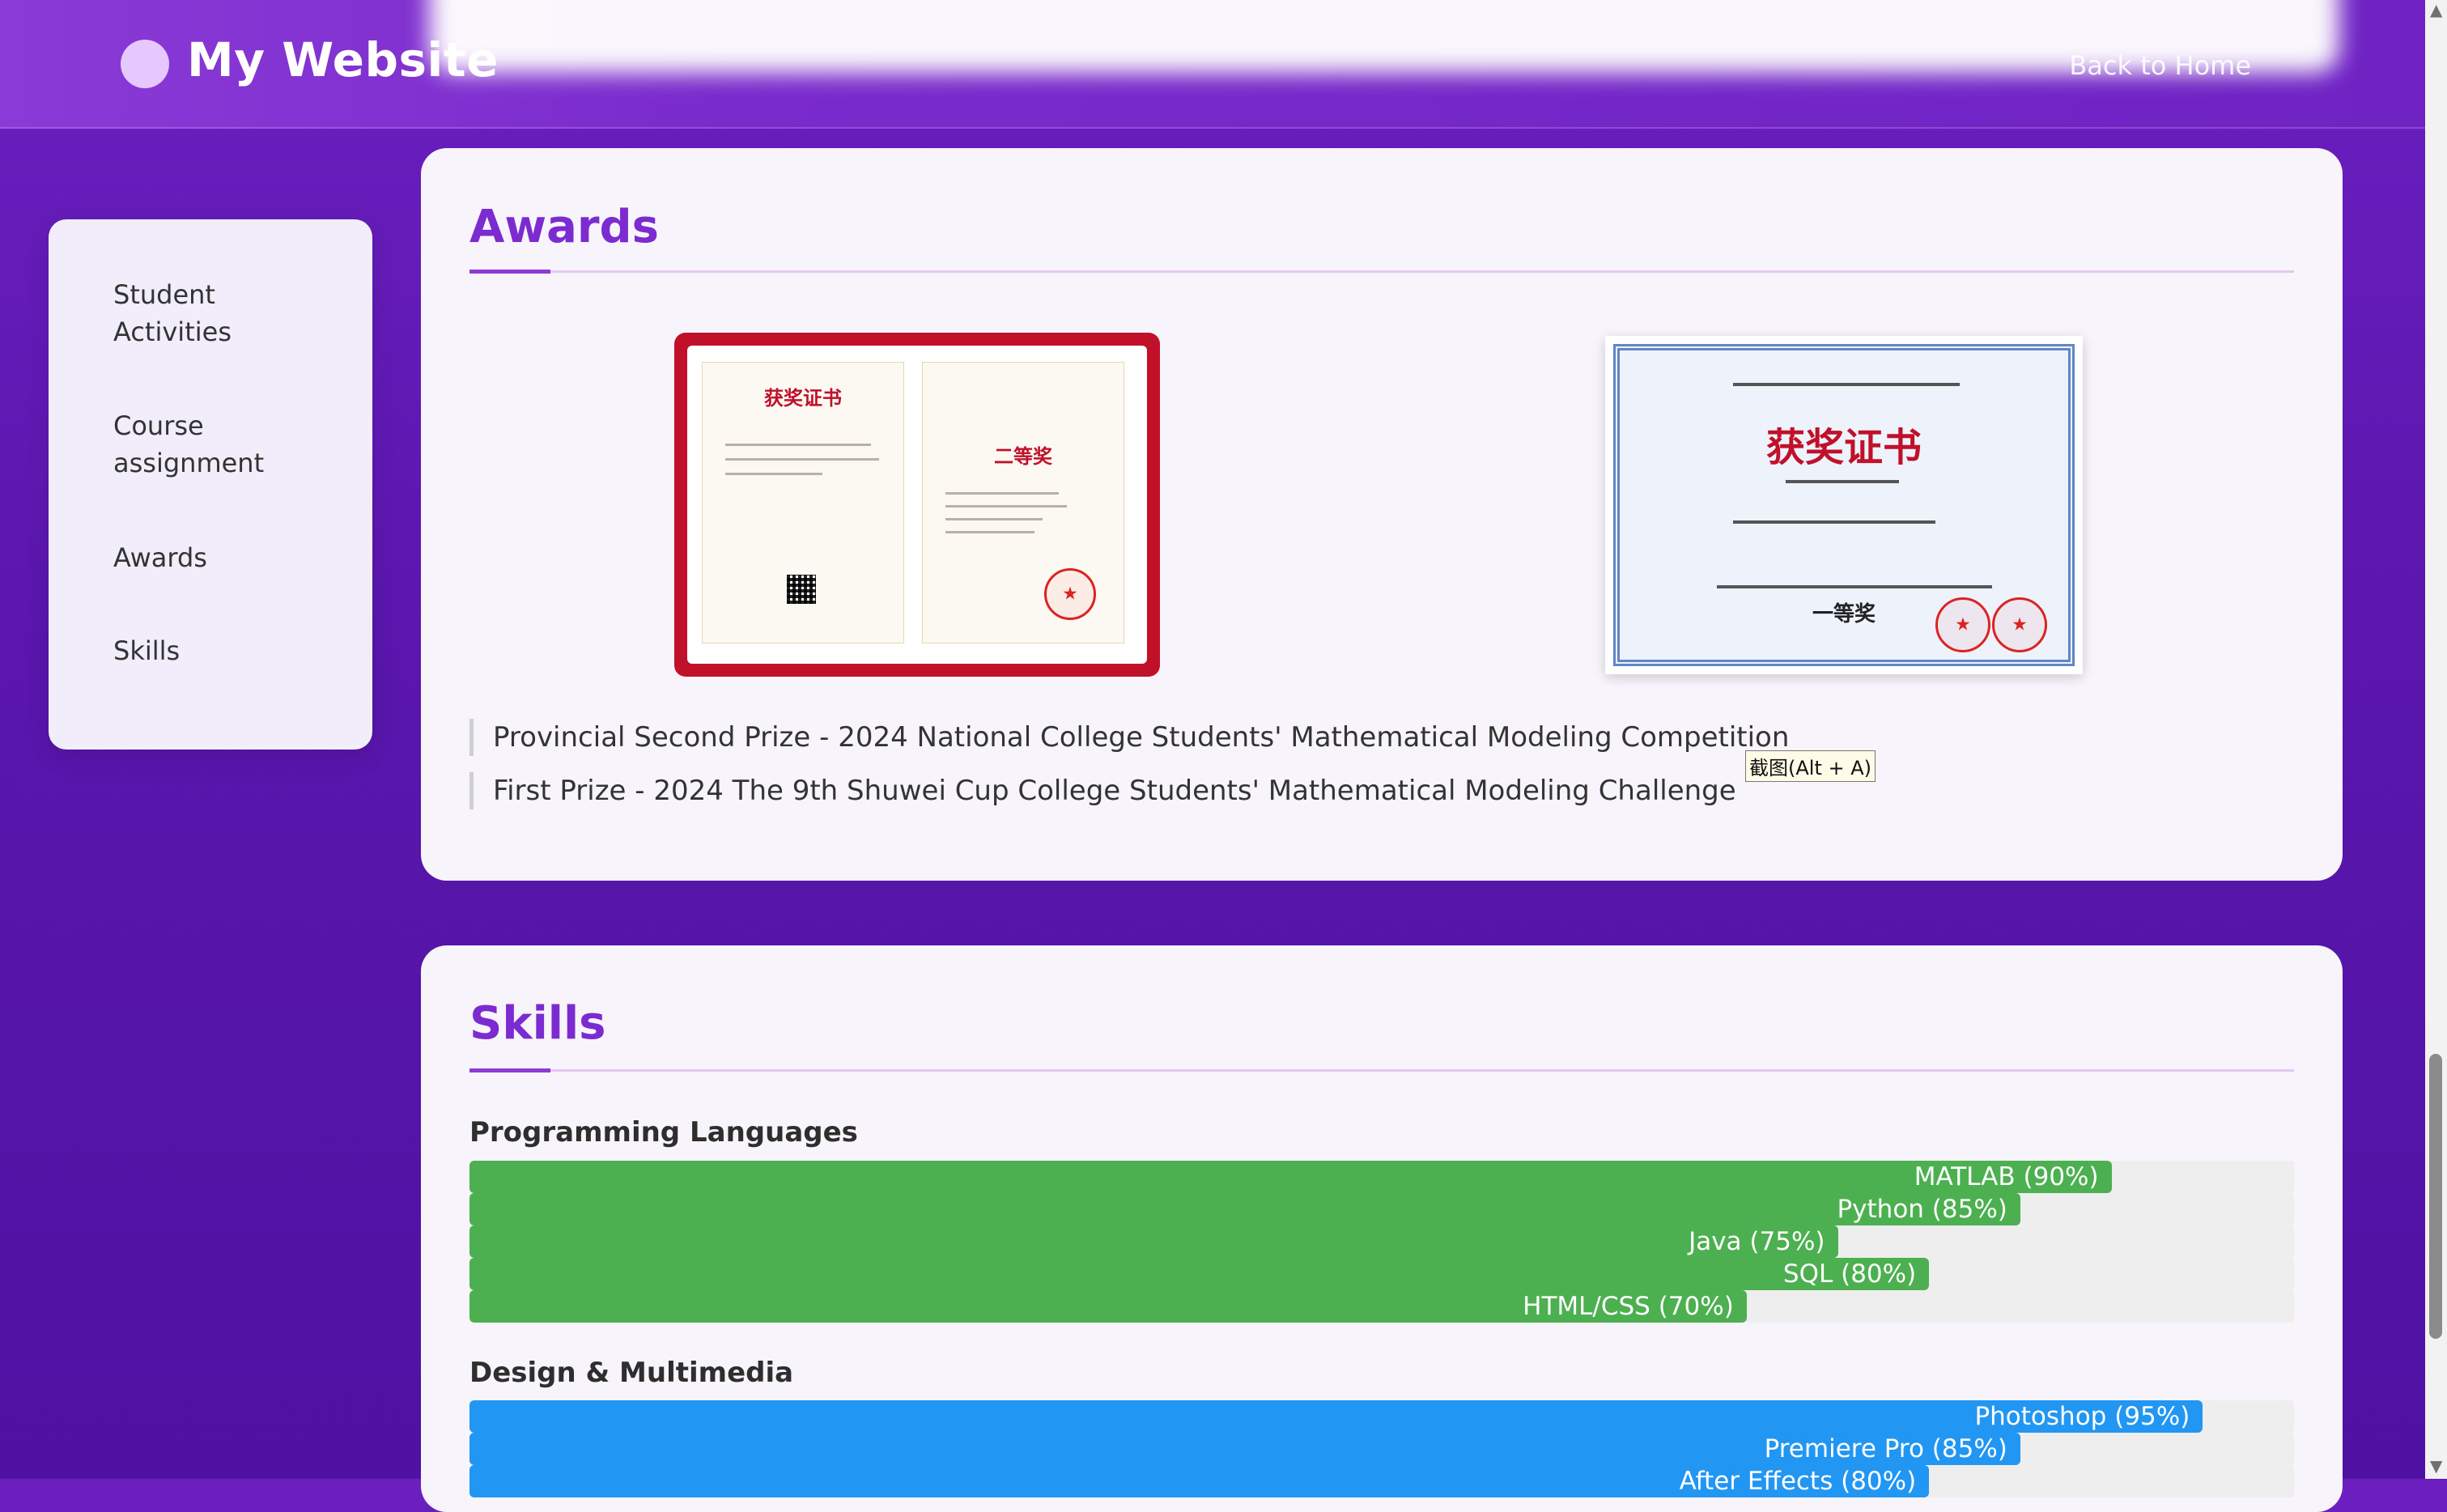  Describe the element at coordinates (2160, 65) in the screenshot. I see `back-home-link: Back to Home` at that location.